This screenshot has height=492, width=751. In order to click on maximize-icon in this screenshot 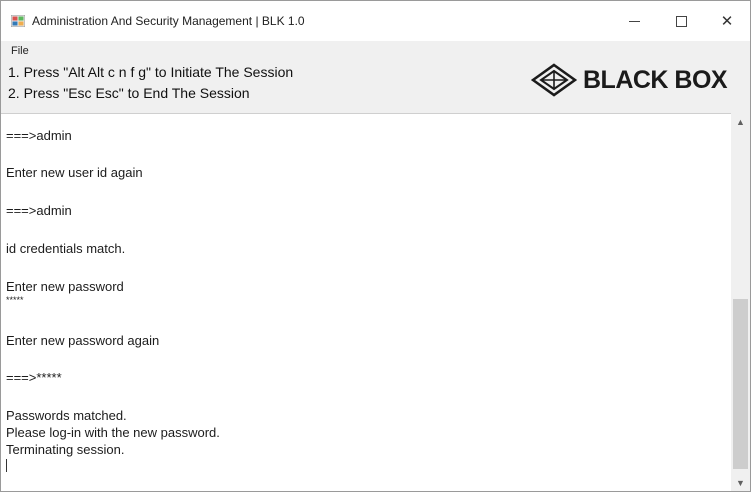, I will do `click(681, 21)`.